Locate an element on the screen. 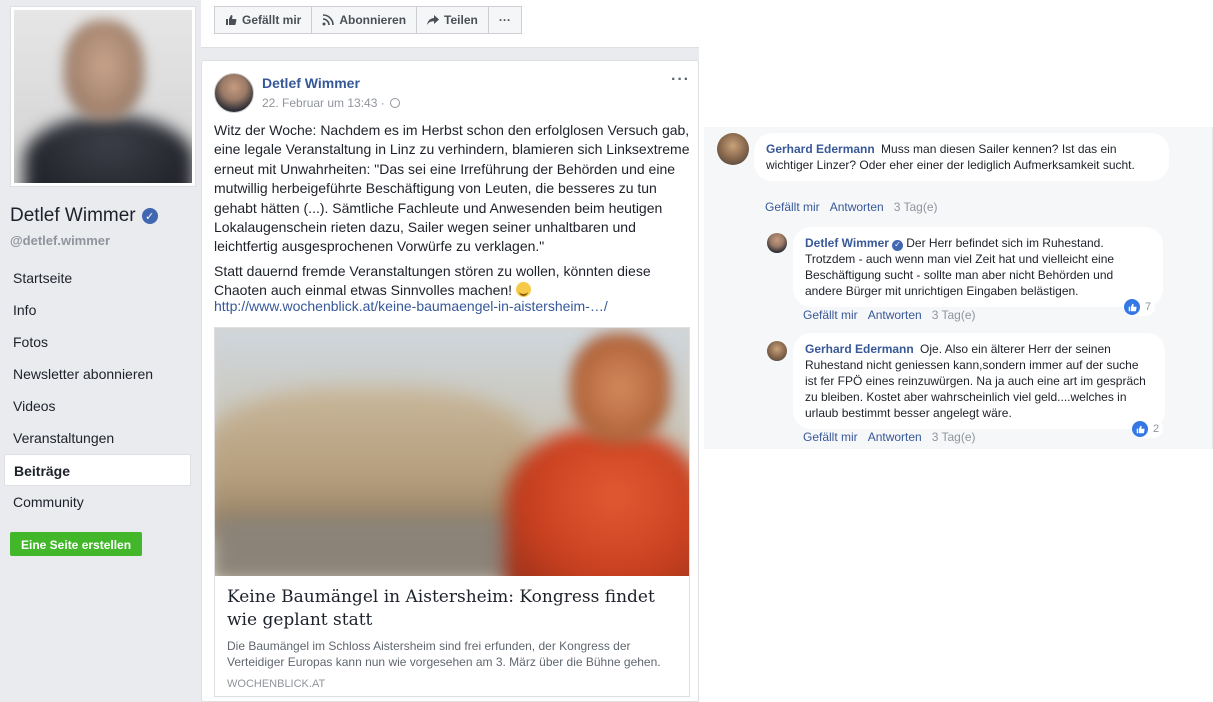 This screenshot has width=1213, height=702. commenter-avatar is located at coordinates (733, 149).